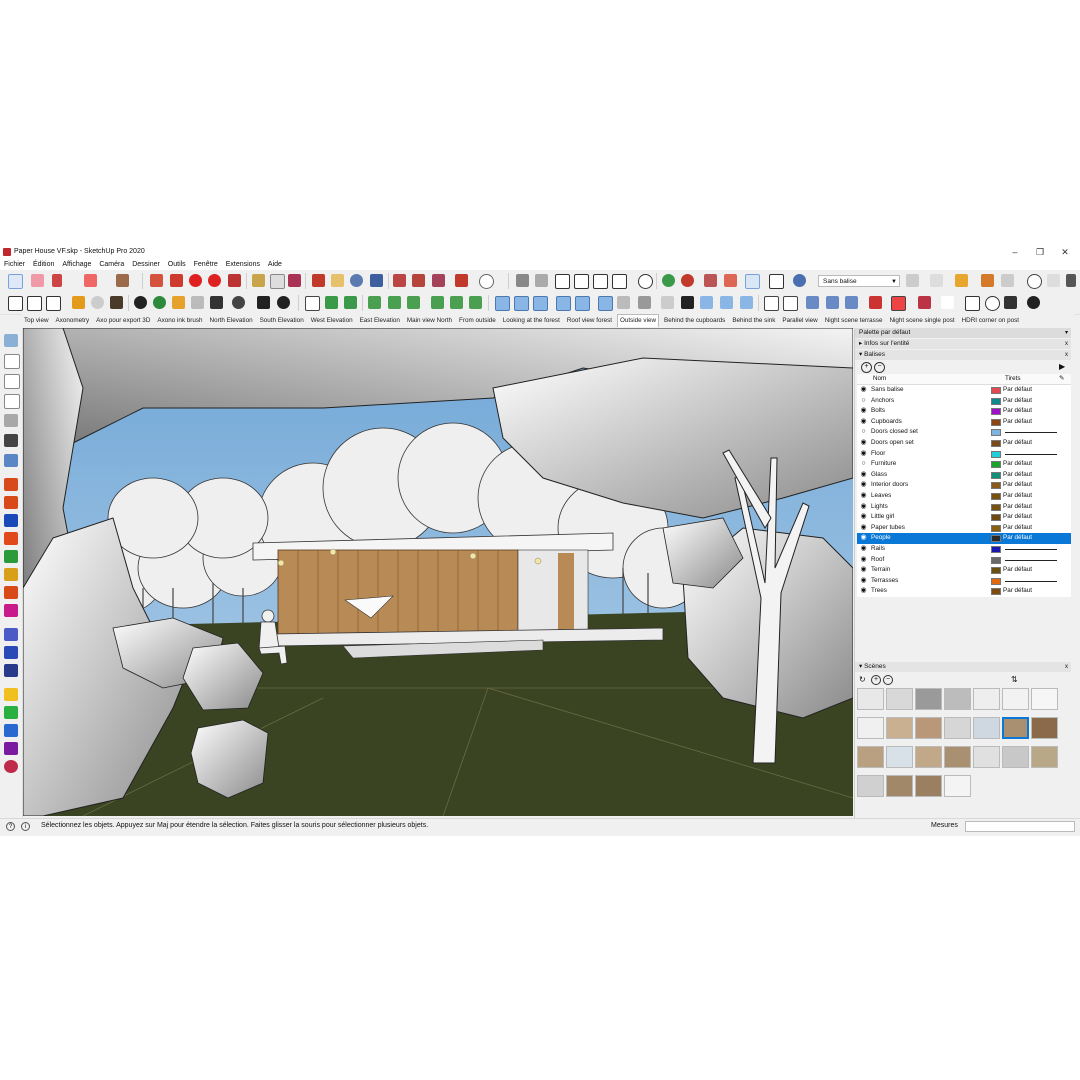 Image resolution: width=1080 pixels, height=1080 pixels. What do you see at coordinates (972, 303) in the screenshot?
I see `move-cross-icon` at bounding box center [972, 303].